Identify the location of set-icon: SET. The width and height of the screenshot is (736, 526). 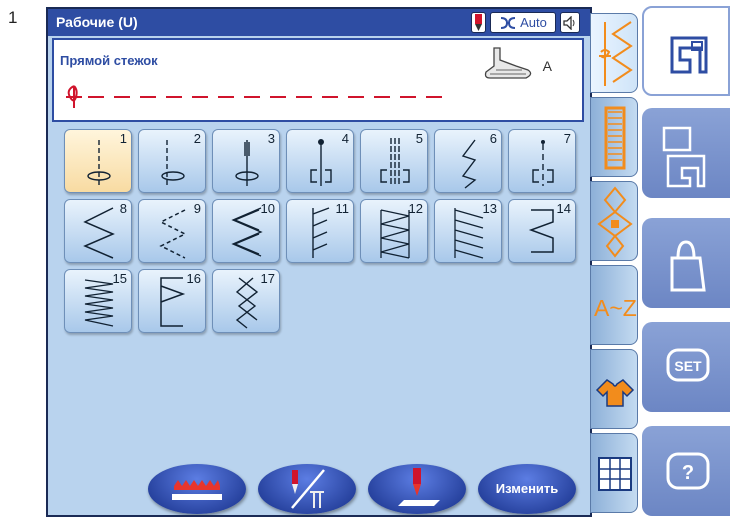
(688, 365).